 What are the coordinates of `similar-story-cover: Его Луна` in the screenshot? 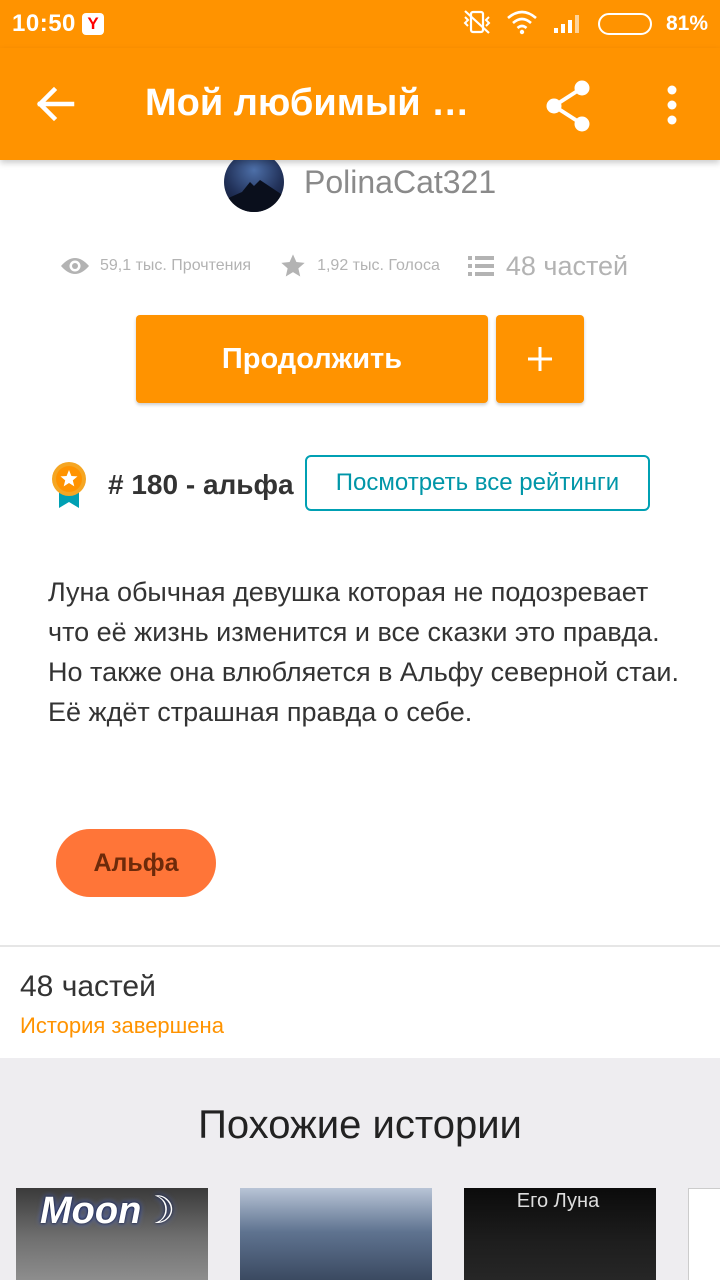 It's located at (560, 1234).